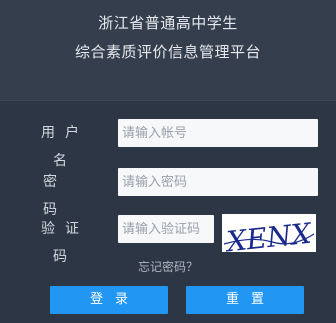  I want to click on page-title-line-1: 浙江省普通高中学生, so click(168, 23).